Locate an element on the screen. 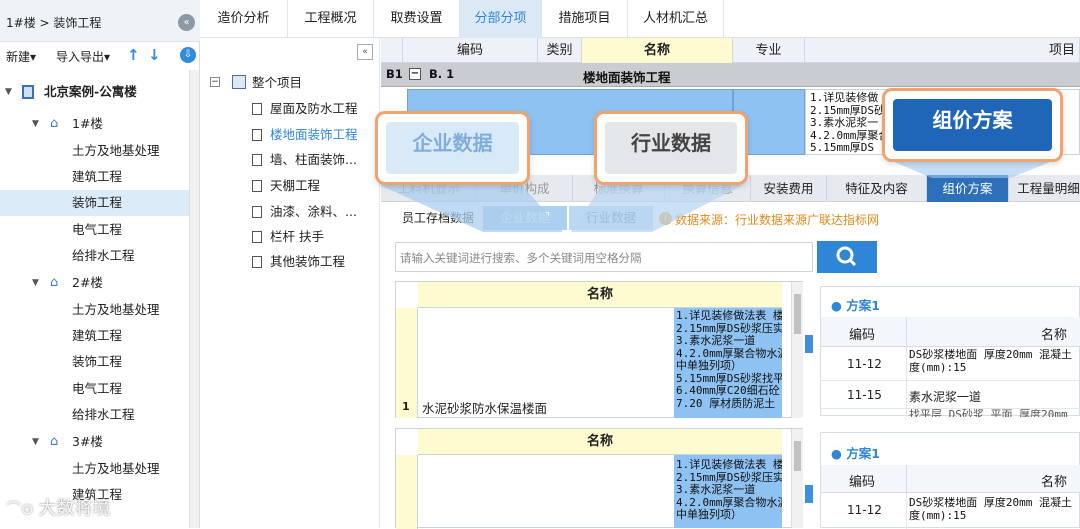 The image size is (1080, 529). division-name: 楼地面装饰工程 is located at coordinates (627, 77).